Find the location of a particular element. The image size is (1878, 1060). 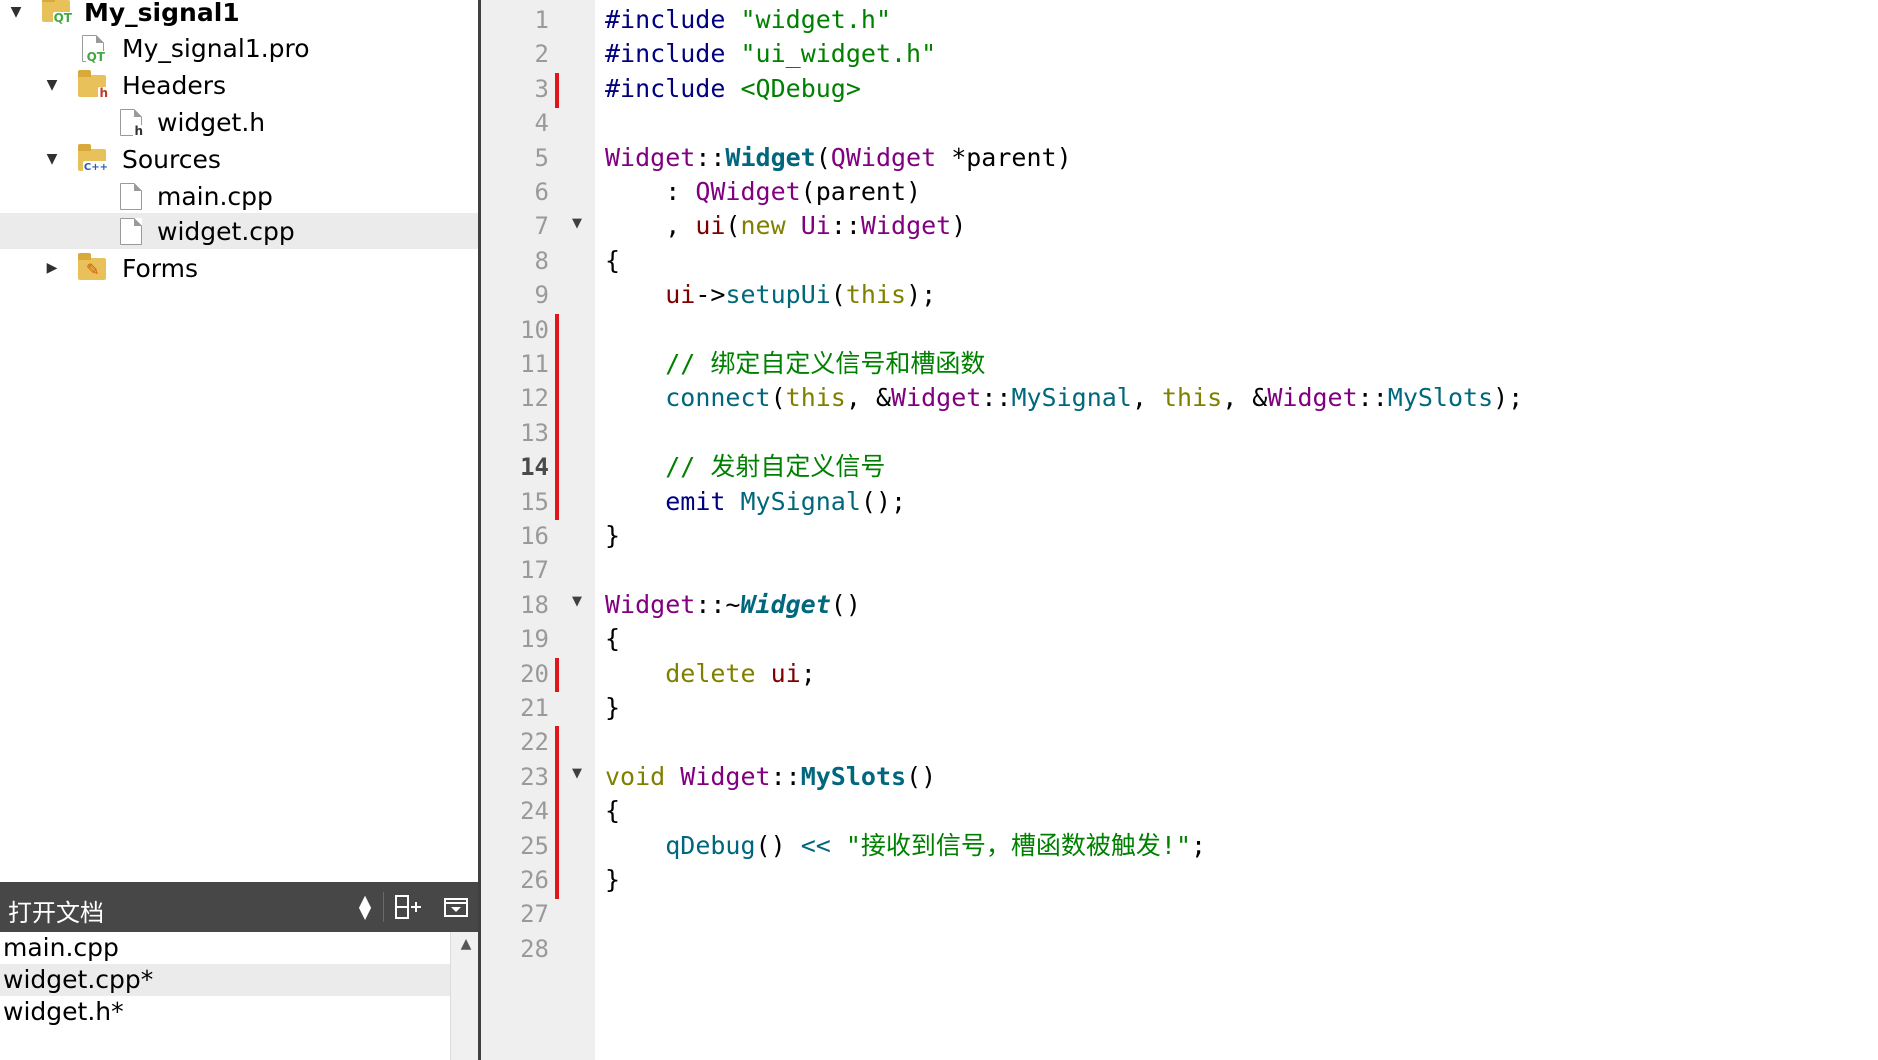

code-line-5: Widget::Widget(QWidget *parent) is located at coordinates (838, 157).